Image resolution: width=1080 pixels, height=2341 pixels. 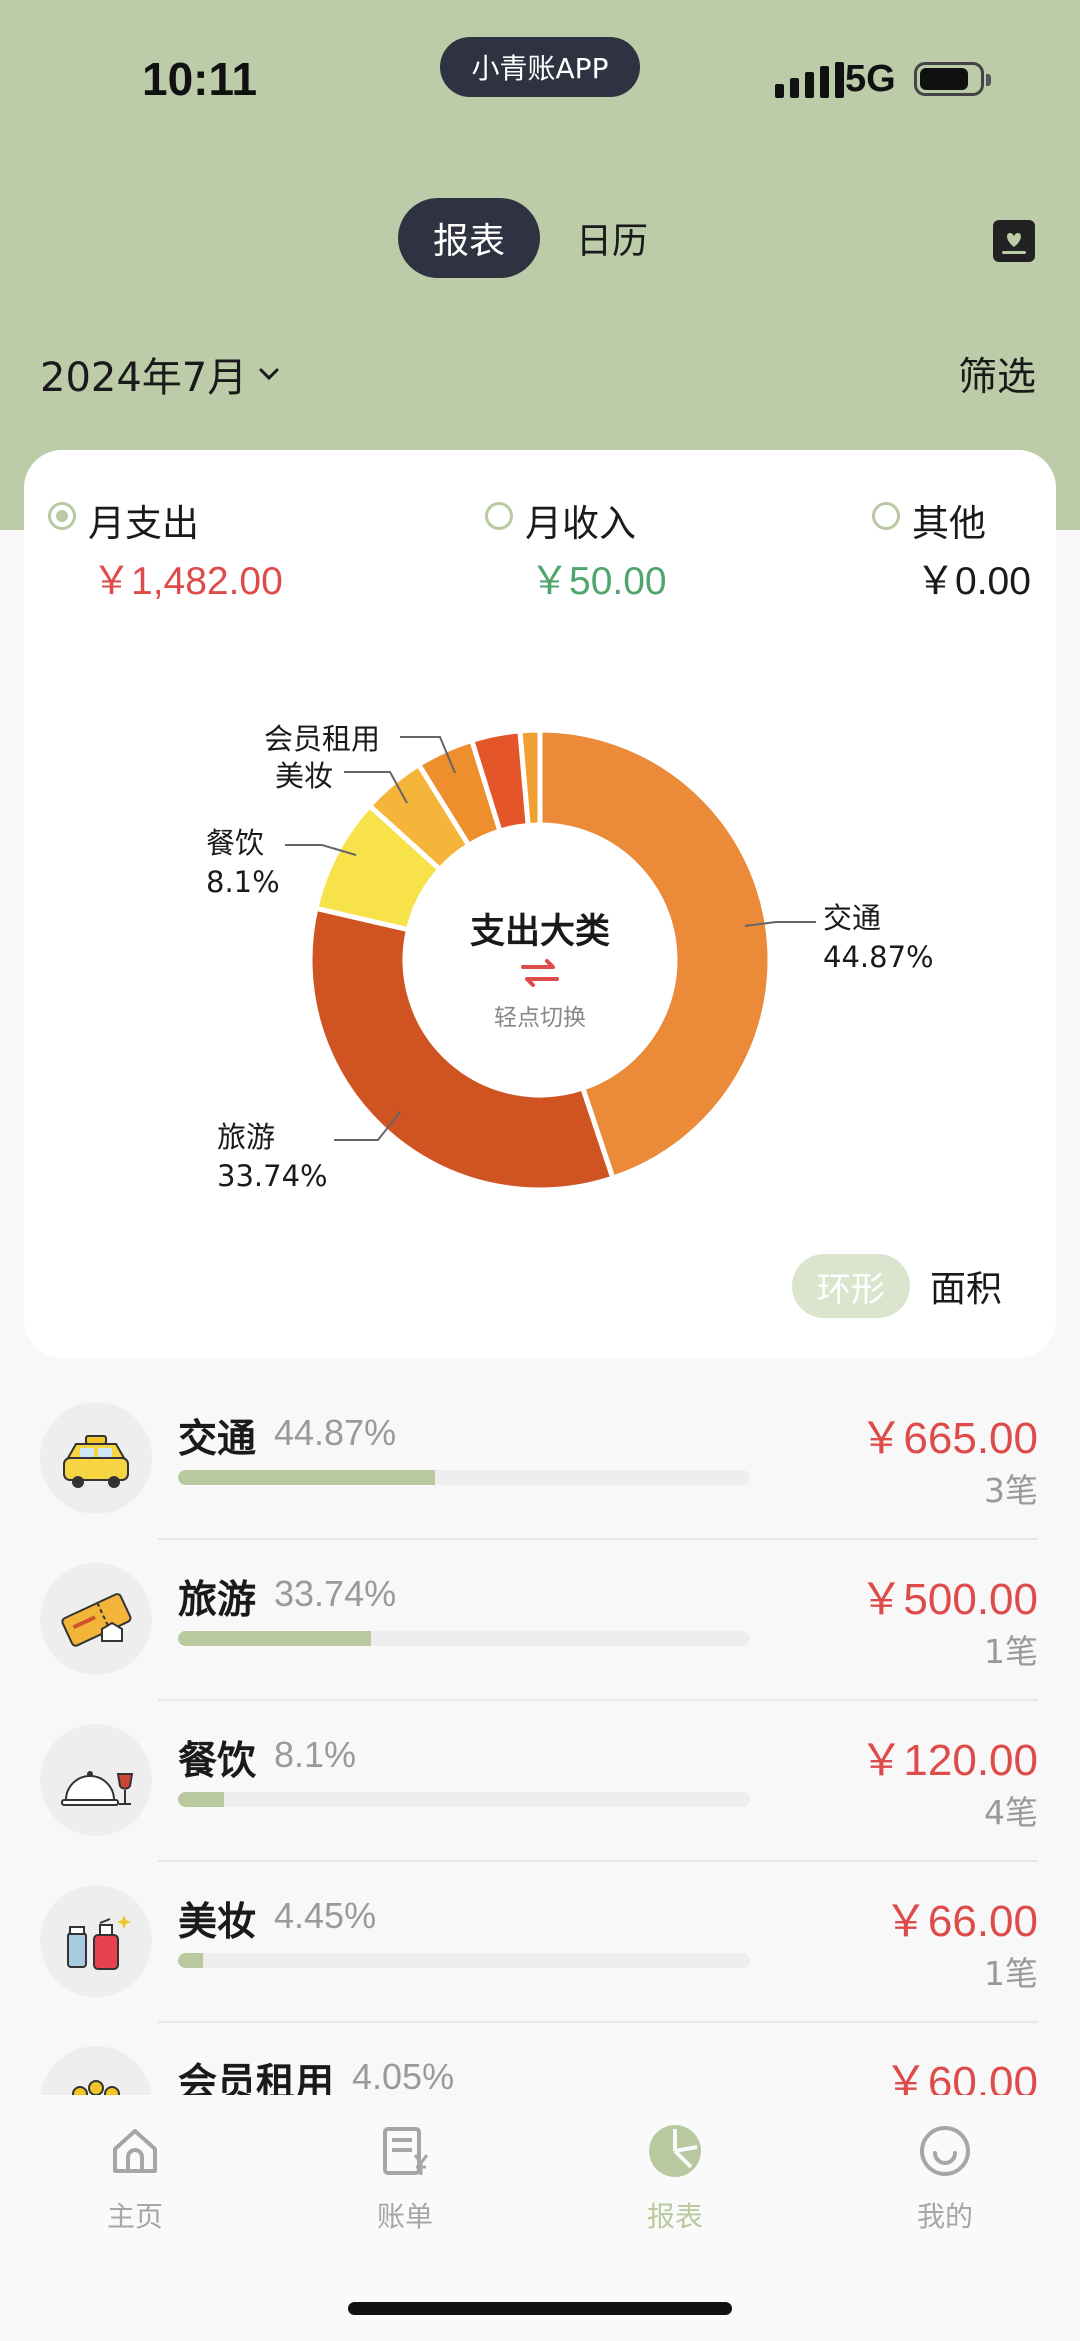 I want to click on bill-icon, so click(x=406, y=2151).